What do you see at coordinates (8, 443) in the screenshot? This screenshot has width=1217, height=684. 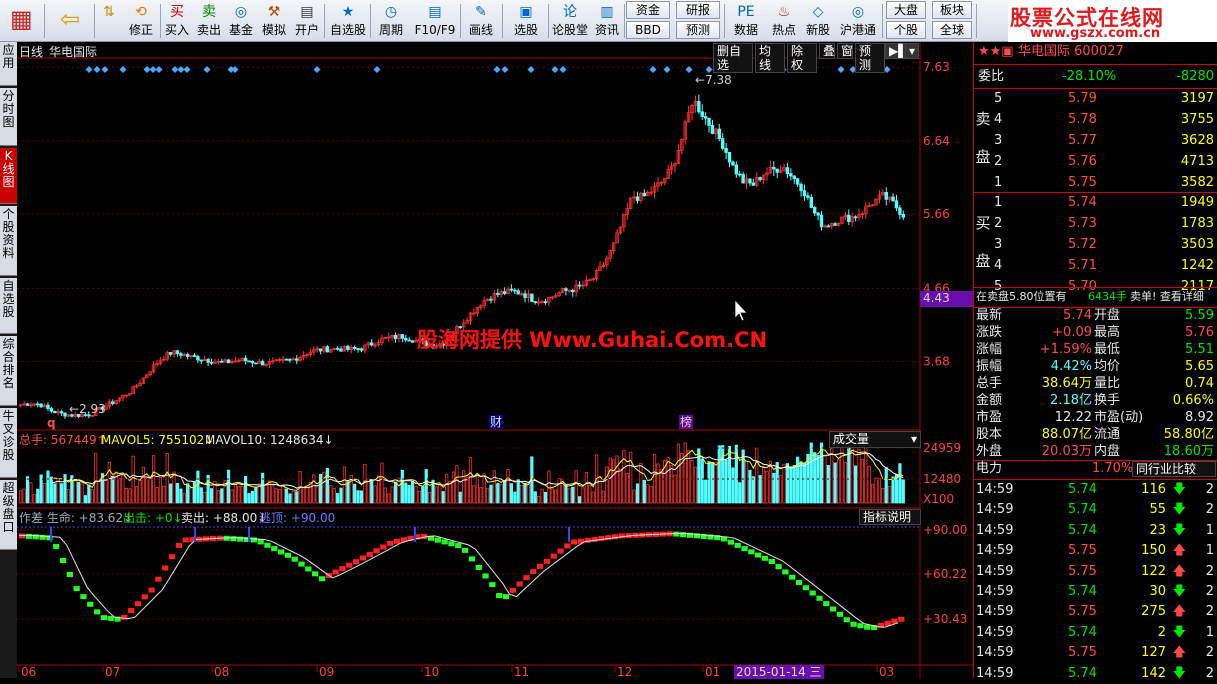 I see `side-tab-6: 牛叉诊股` at bounding box center [8, 443].